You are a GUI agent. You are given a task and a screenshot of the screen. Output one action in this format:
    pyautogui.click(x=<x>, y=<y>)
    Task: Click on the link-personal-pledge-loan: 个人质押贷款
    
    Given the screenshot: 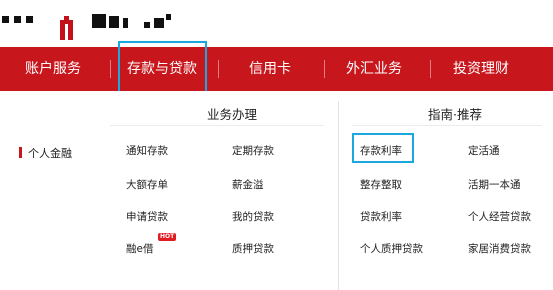 What is the action you would take?
    pyautogui.click(x=391, y=248)
    